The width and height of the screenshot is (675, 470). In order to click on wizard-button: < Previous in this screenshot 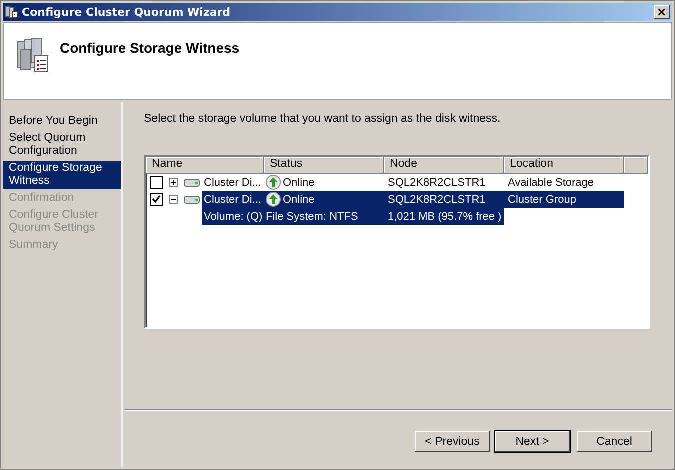, I will do `click(452, 441)`.